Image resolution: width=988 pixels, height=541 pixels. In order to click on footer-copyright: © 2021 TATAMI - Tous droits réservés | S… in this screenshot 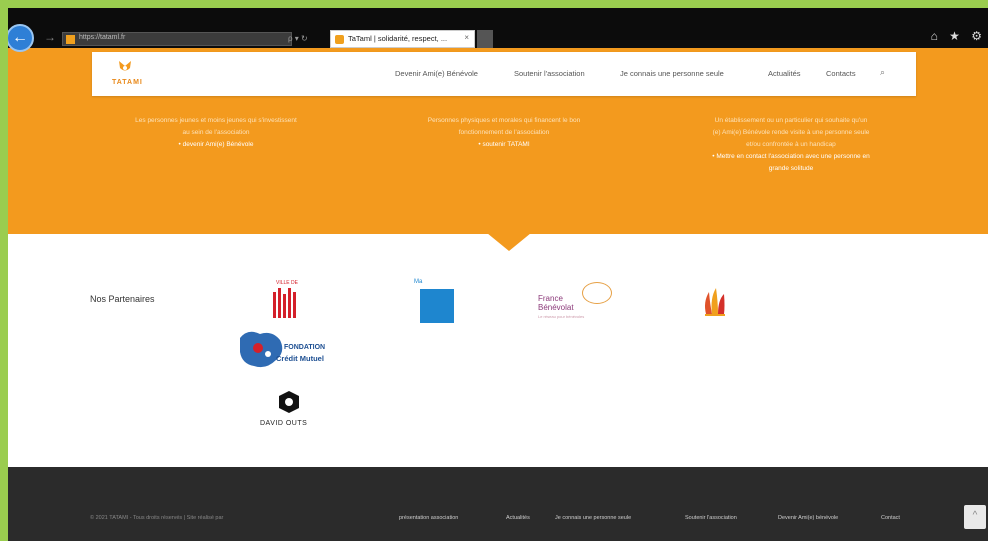, I will do `click(157, 518)`.